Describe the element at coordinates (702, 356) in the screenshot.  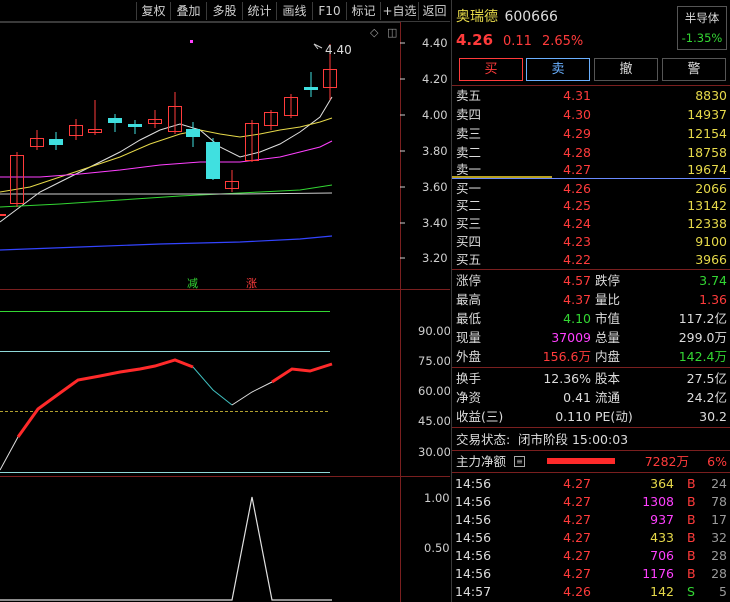
I see `inner-volume-value: 142.4万` at that location.